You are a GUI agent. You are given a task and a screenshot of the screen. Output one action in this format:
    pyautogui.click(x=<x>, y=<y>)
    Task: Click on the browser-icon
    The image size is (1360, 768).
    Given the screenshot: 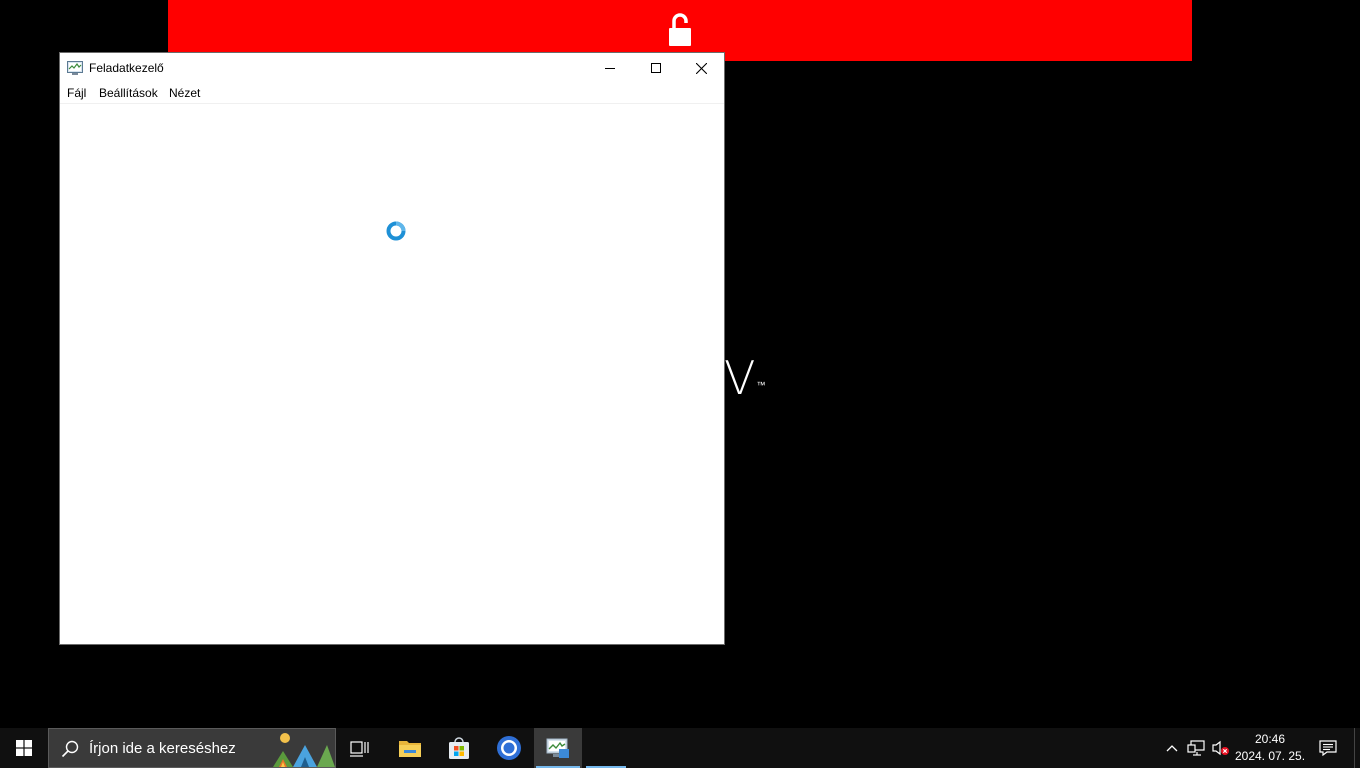 What is the action you would take?
    pyautogui.click(x=509, y=748)
    